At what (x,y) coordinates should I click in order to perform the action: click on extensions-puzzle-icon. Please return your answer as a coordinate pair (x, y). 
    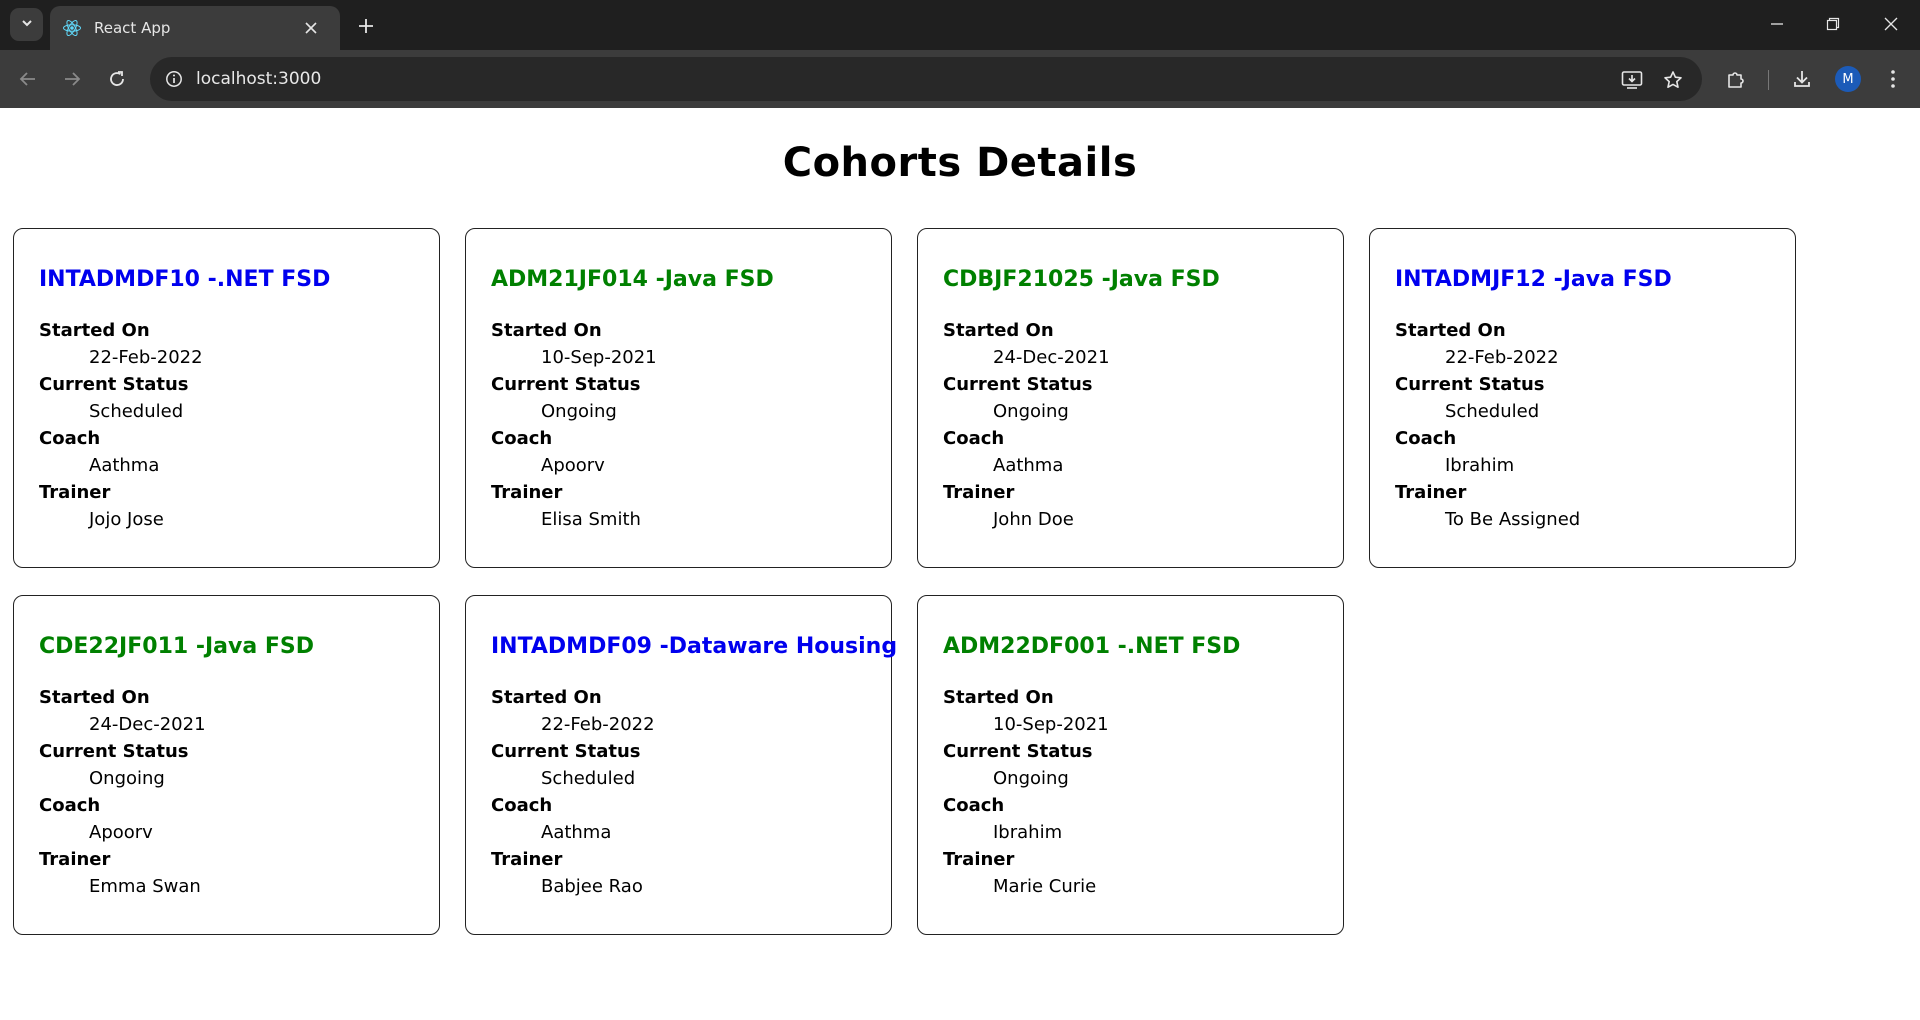
    Looking at the image, I should click on (1736, 79).